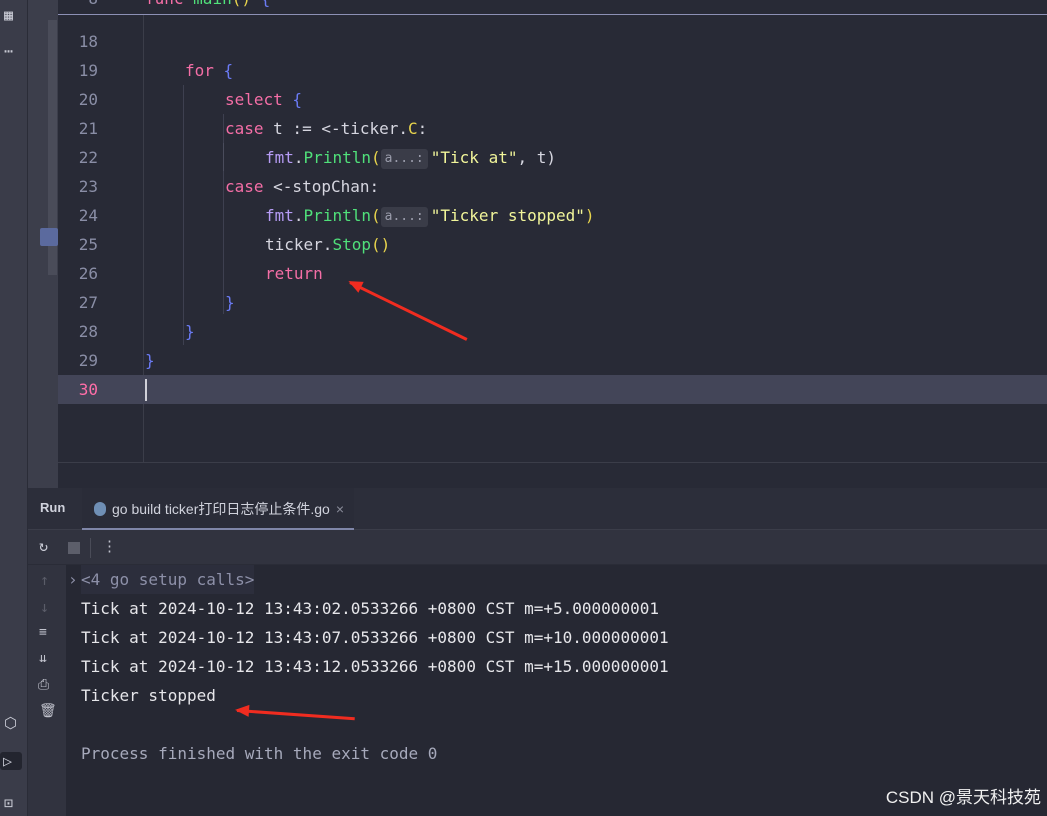  What do you see at coordinates (200, 273) in the screenshot?
I see `code-line: 26 return` at bounding box center [200, 273].